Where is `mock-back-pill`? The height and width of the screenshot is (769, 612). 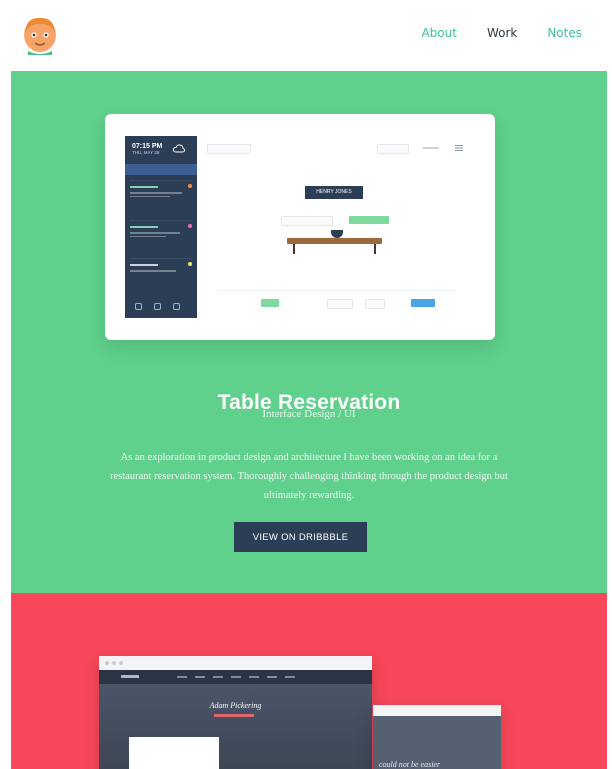
mock-back-pill is located at coordinates (229, 149).